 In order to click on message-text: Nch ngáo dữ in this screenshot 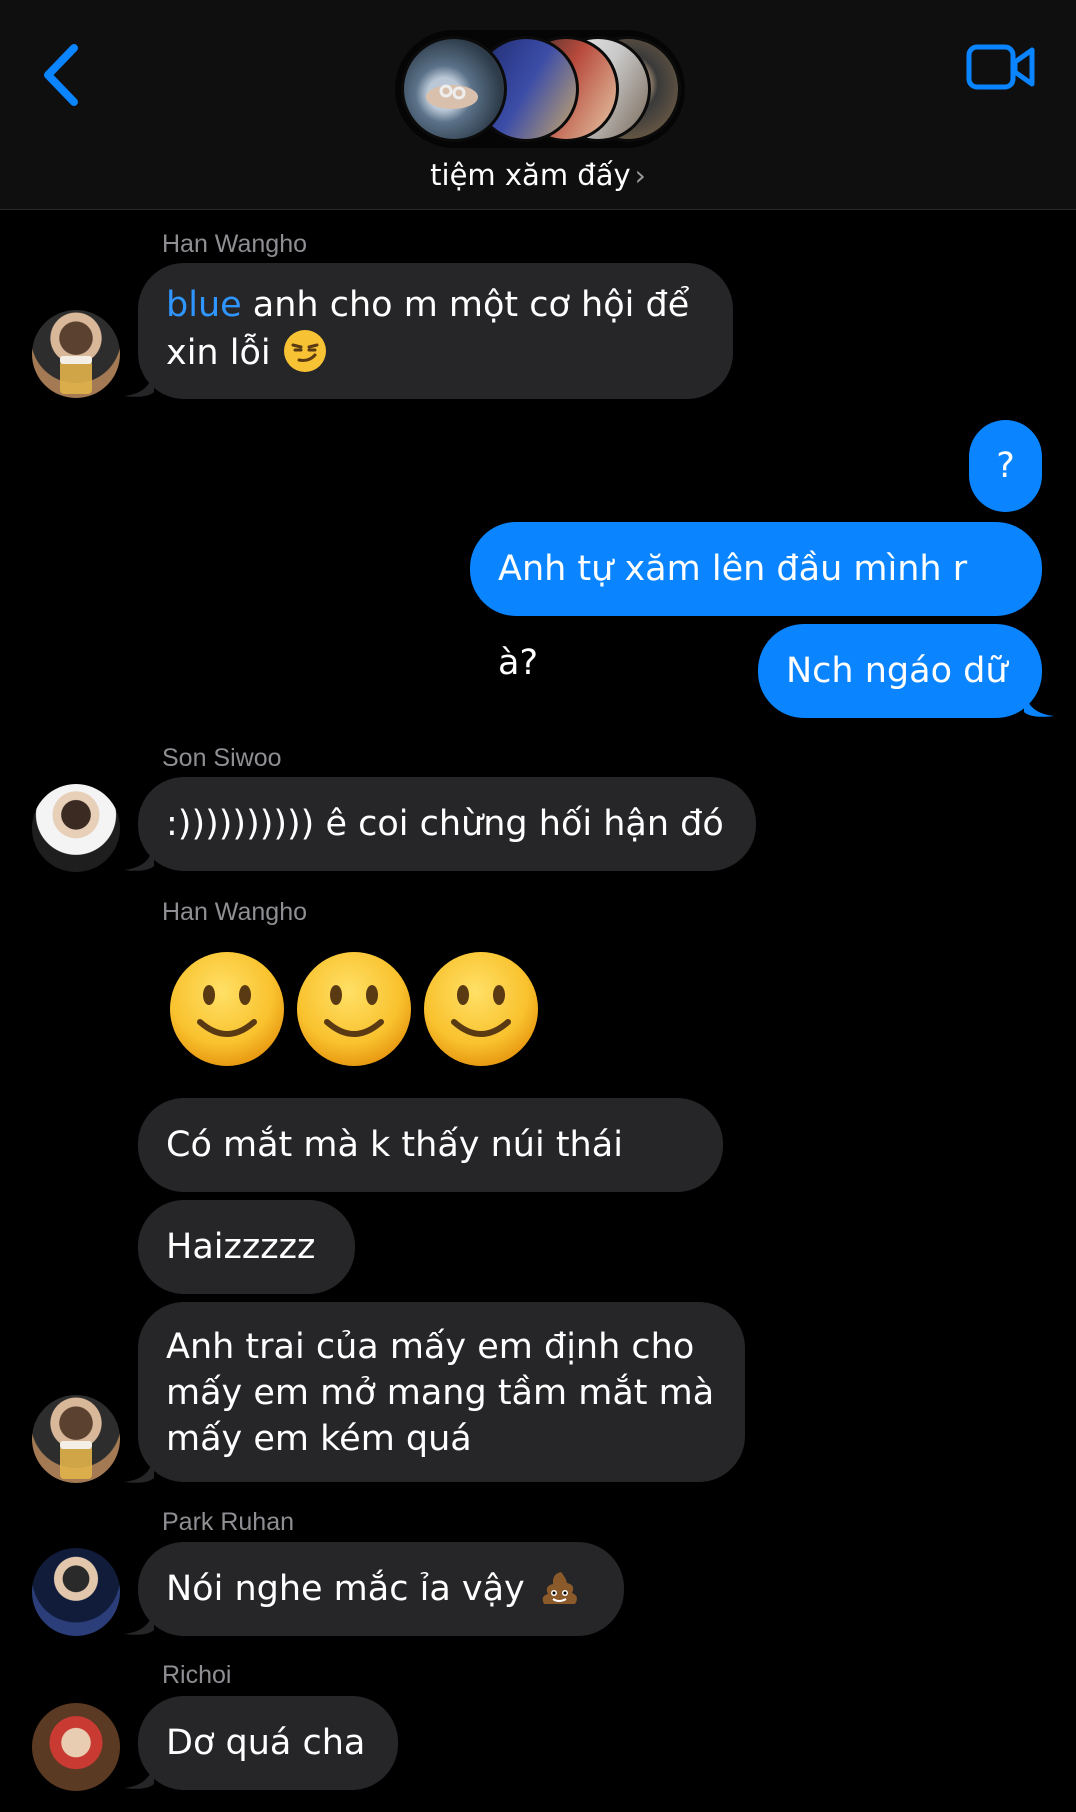, I will do `click(897, 671)`.